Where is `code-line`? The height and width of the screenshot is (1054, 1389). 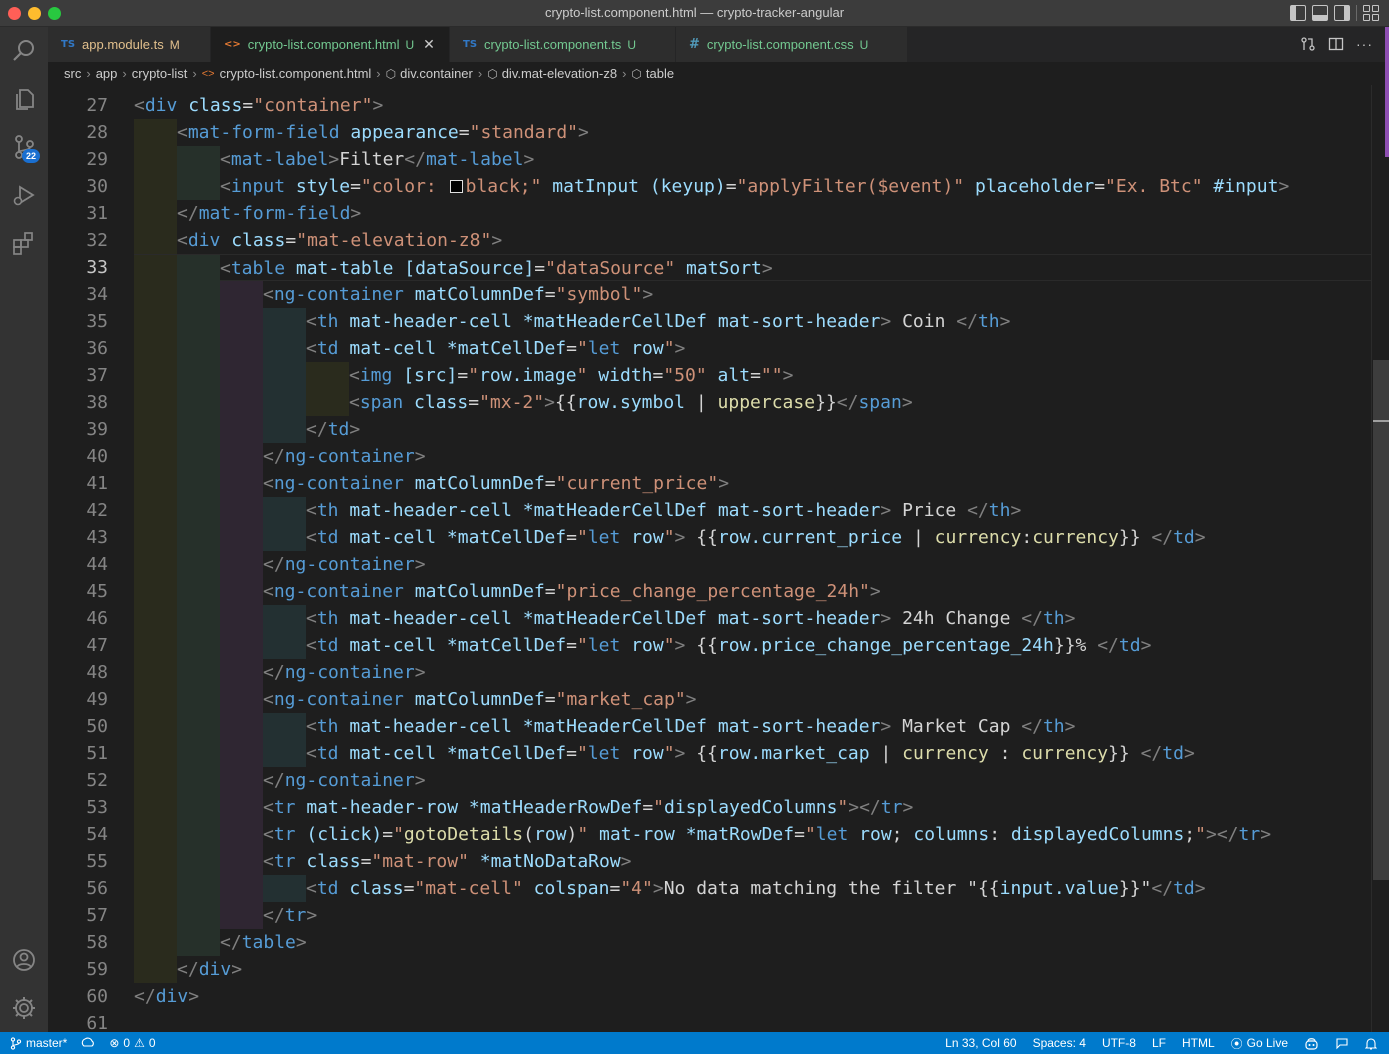 code-line is located at coordinates (752, 1021).